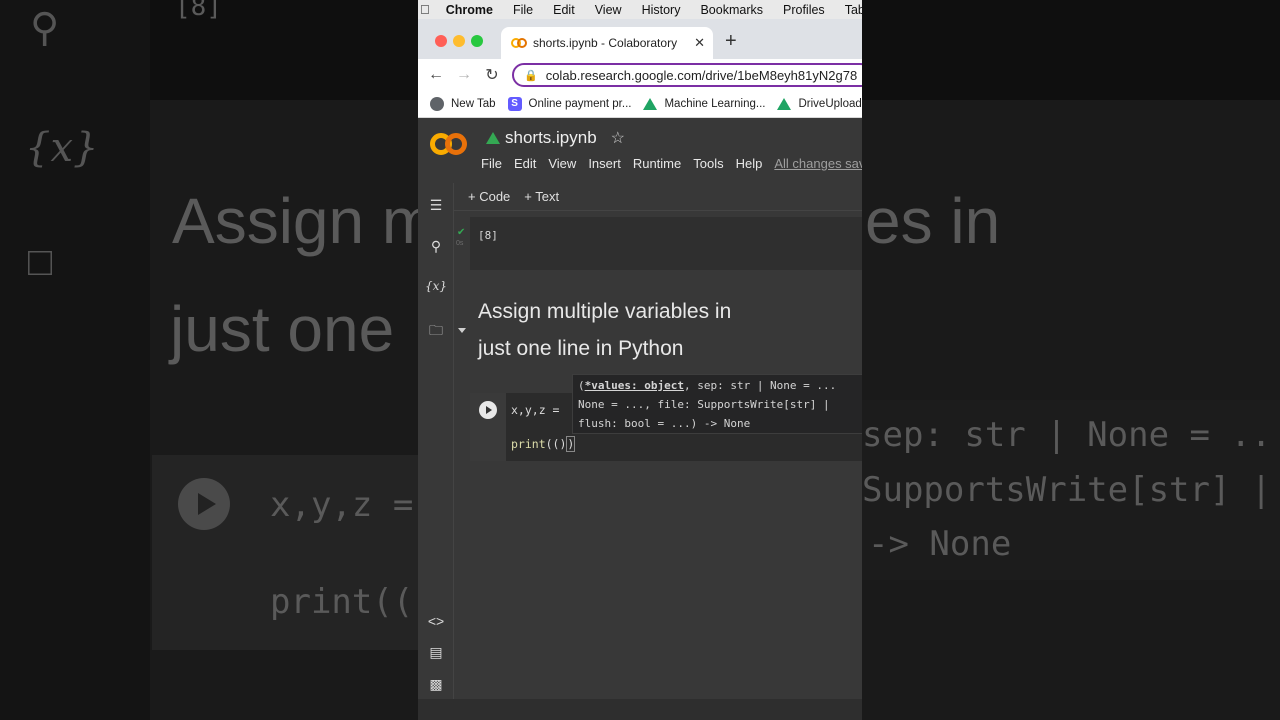  I want to click on run-cell-button, so click(488, 410).